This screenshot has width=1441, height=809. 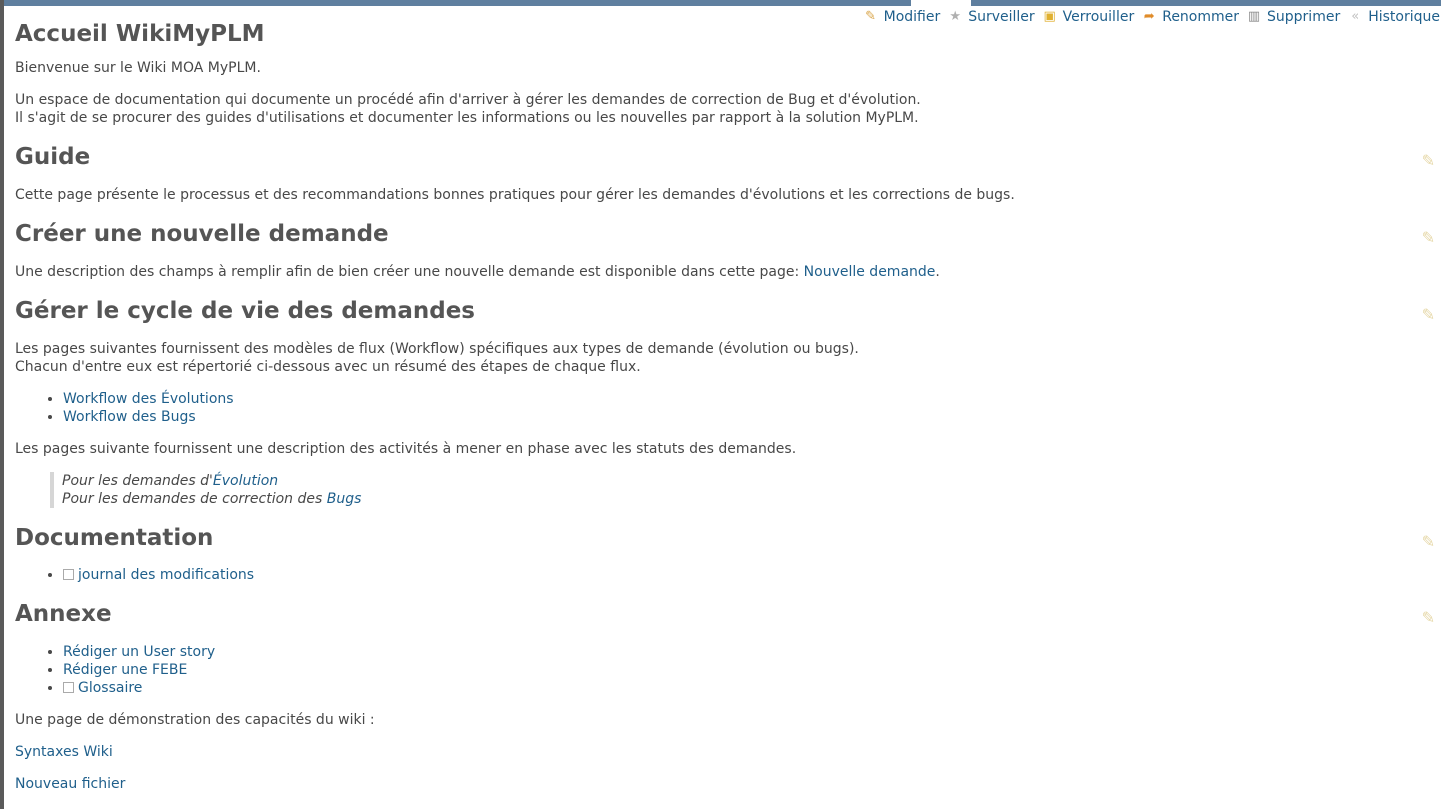 What do you see at coordinates (125, 670) in the screenshot?
I see `link-febe: Rédiger une FEBE` at bounding box center [125, 670].